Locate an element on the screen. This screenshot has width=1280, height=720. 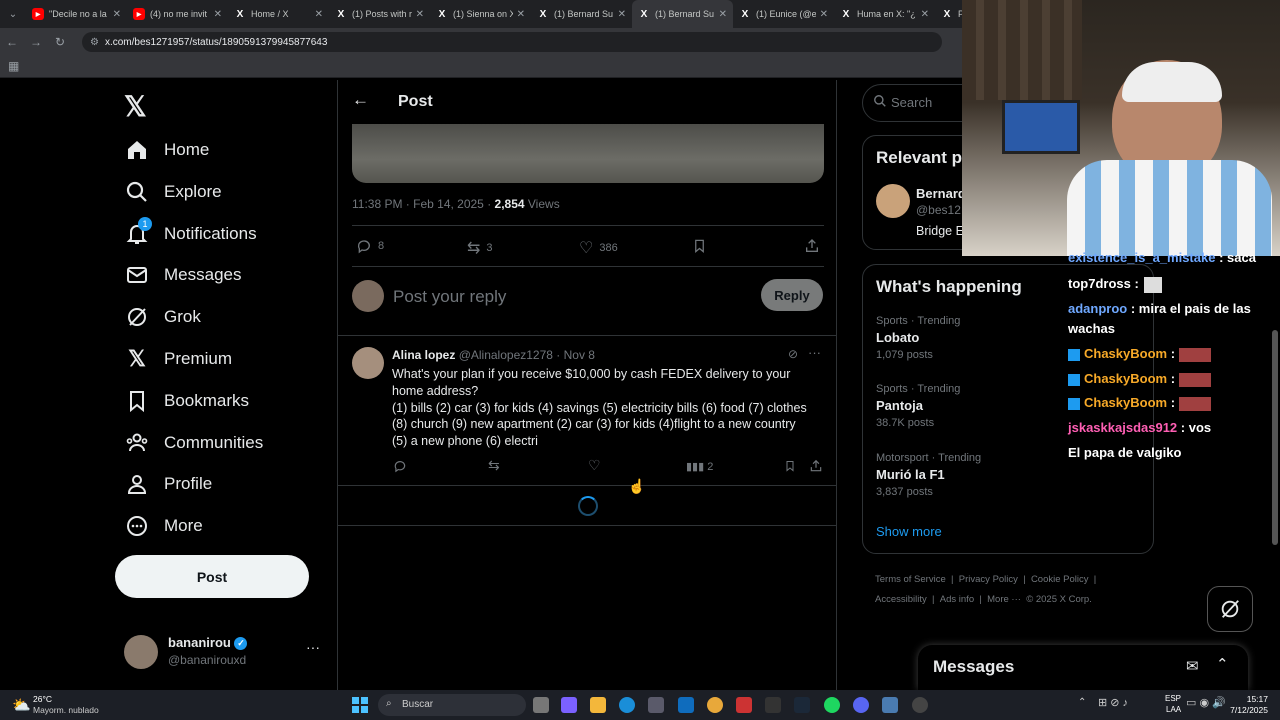
relevant-name: Bernard is located at coordinates (941, 193).